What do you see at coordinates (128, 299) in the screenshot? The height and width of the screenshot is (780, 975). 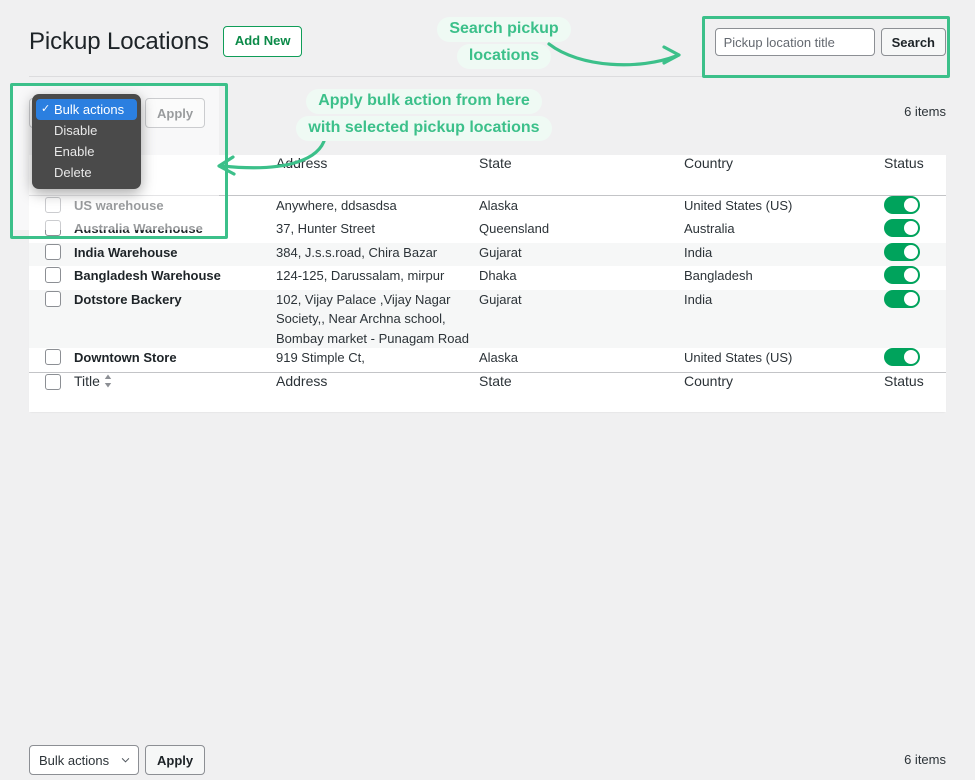 I see `row-title-link: Dotstore Backery` at bounding box center [128, 299].